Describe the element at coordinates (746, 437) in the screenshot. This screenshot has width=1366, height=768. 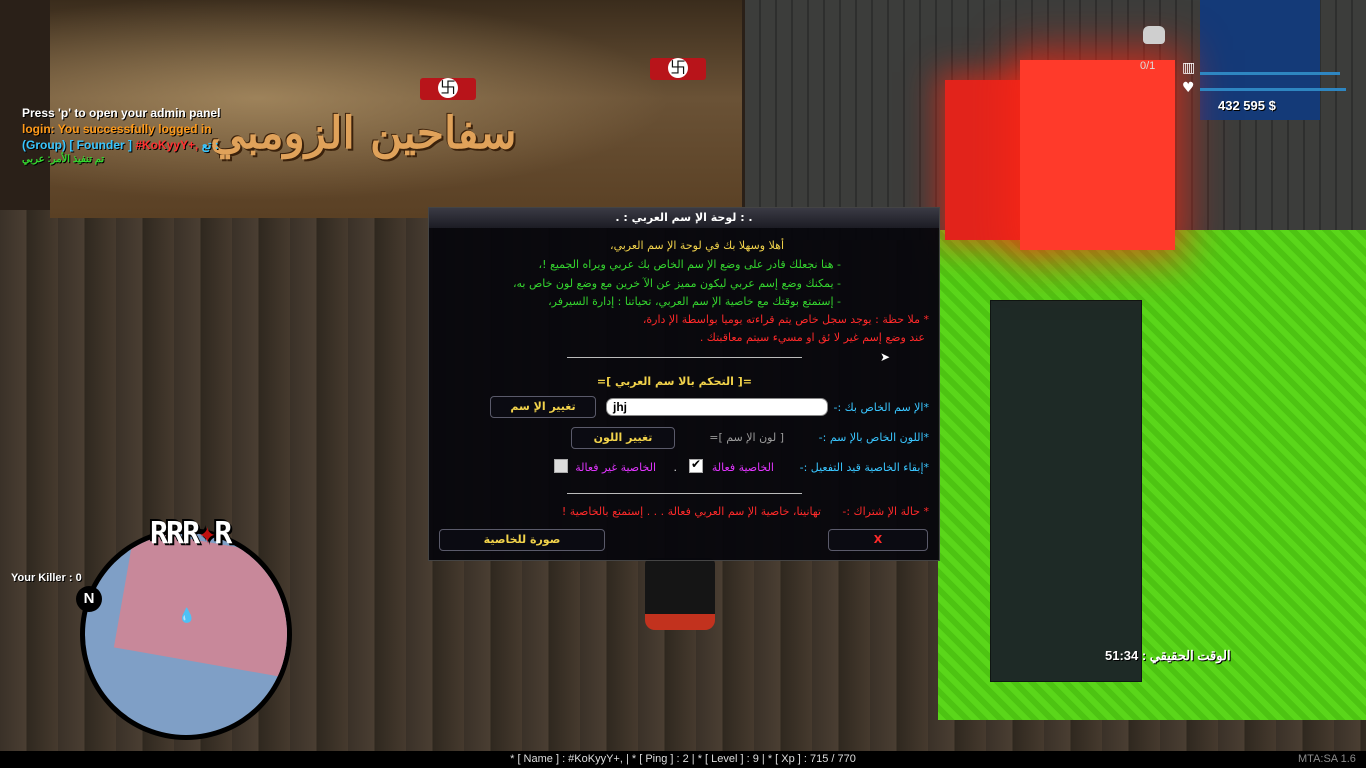
I see `color-preview: [ لون الإ سم ]=` at that location.